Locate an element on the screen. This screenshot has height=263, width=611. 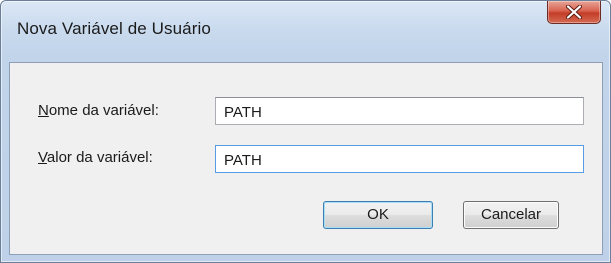
cancel-button: Cancelar is located at coordinates (511, 215).